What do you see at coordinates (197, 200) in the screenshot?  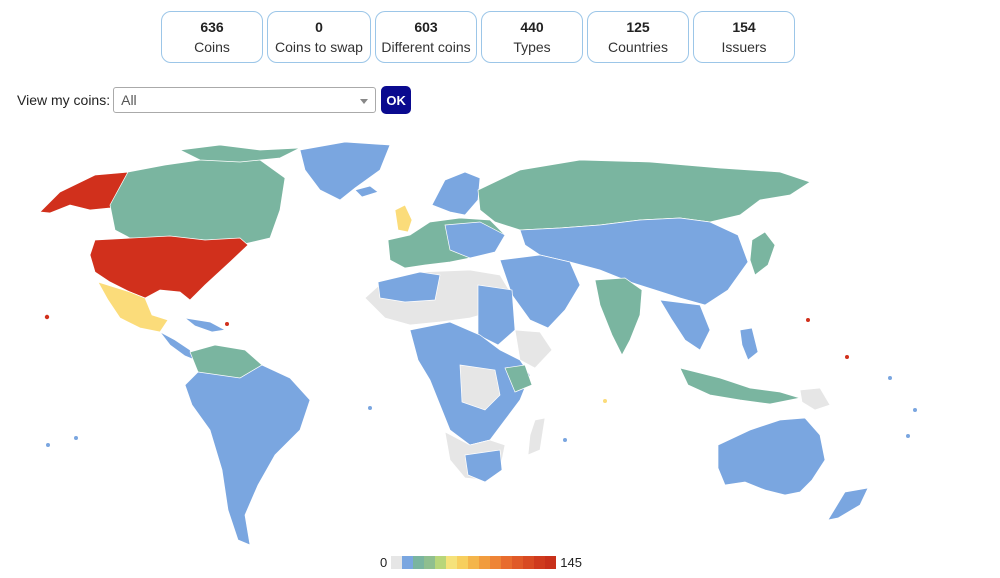 I see `region-canada` at bounding box center [197, 200].